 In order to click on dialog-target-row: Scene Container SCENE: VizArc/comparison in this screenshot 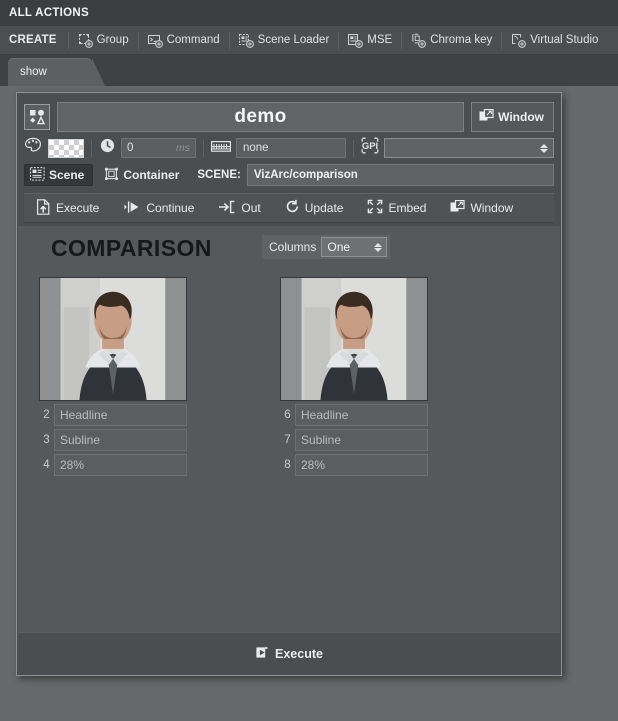, I will do `click(289, 175)`.